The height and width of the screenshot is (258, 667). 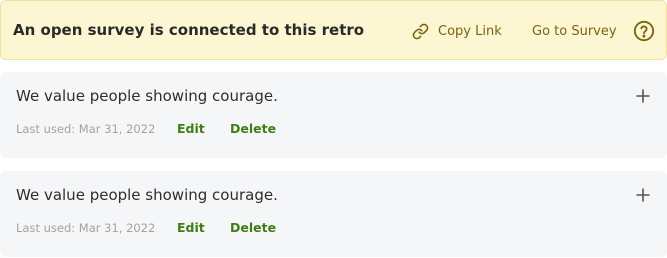 I want to click on link-icon, so click(x=420, y=31).